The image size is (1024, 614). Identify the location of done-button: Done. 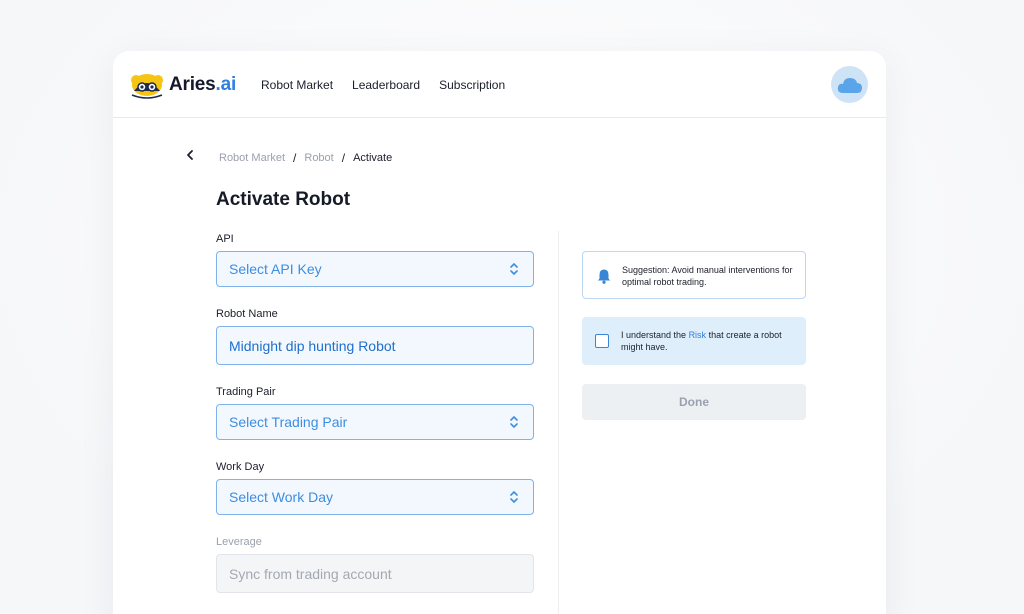
(694, 402).